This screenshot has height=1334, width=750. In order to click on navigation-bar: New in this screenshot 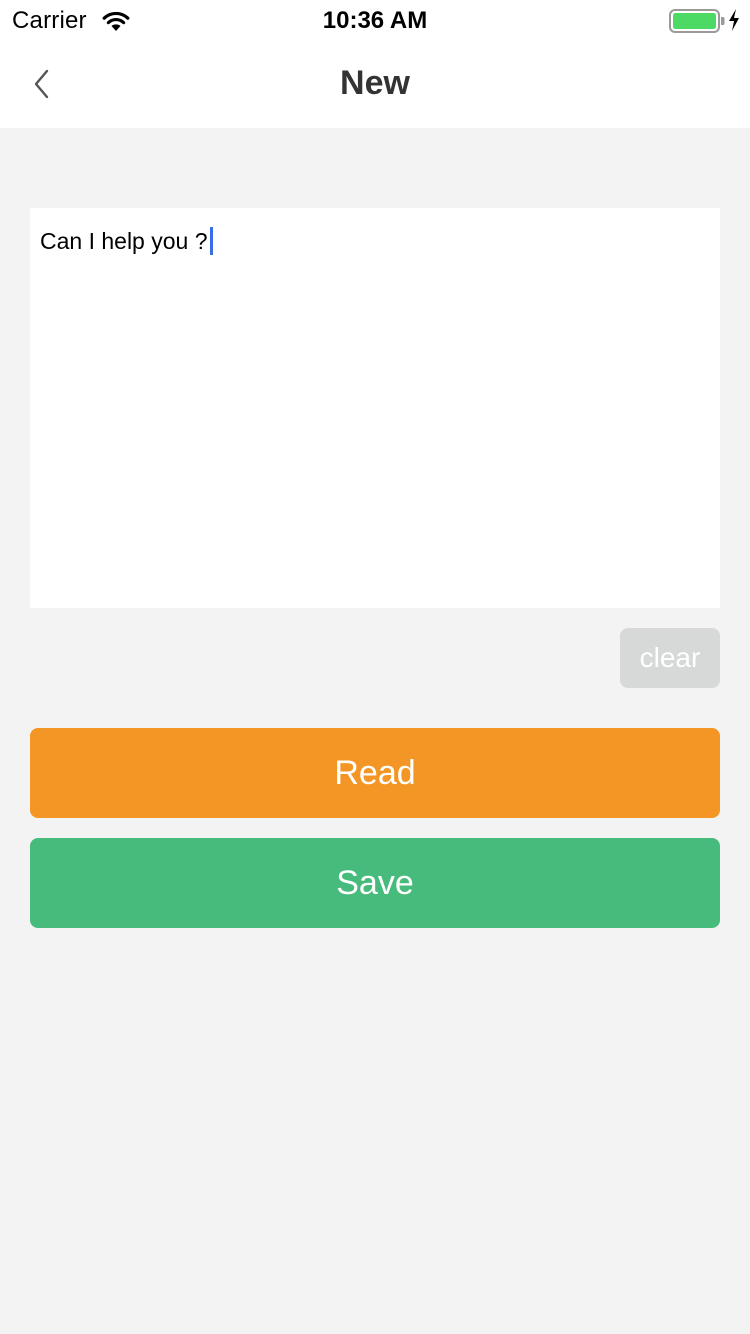, I will do `click(375, 84)`.